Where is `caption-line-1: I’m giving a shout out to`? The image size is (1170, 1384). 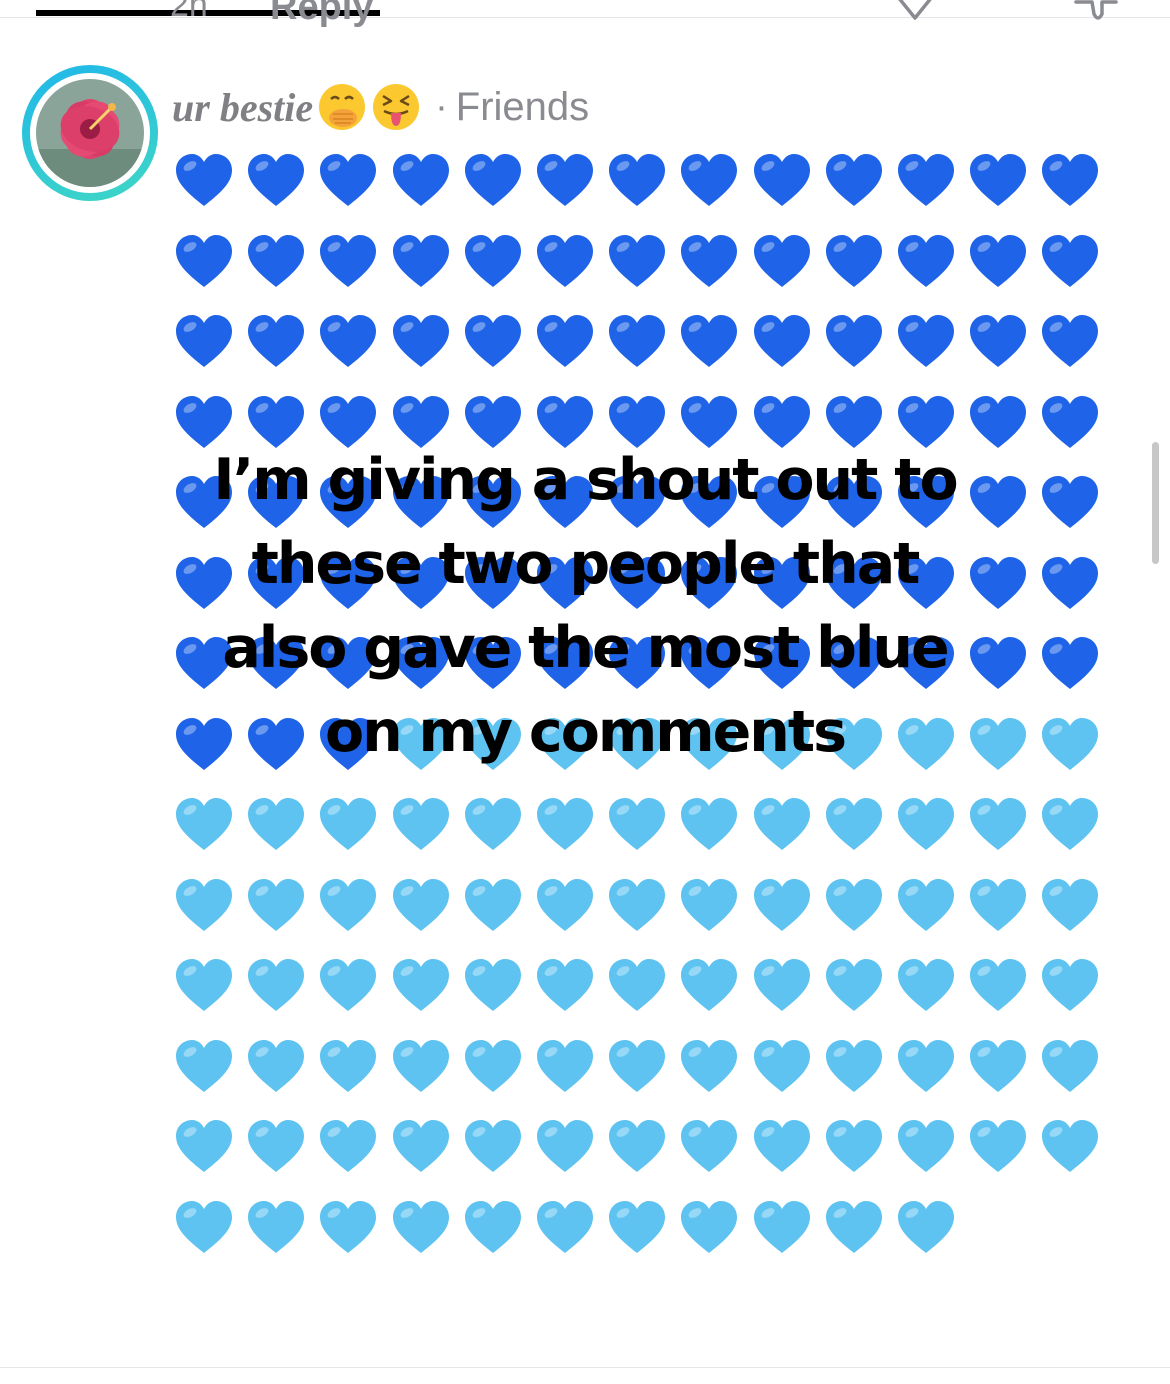 caption-line-1: I’m giving a shout out to is located at coordinates (585, 480).